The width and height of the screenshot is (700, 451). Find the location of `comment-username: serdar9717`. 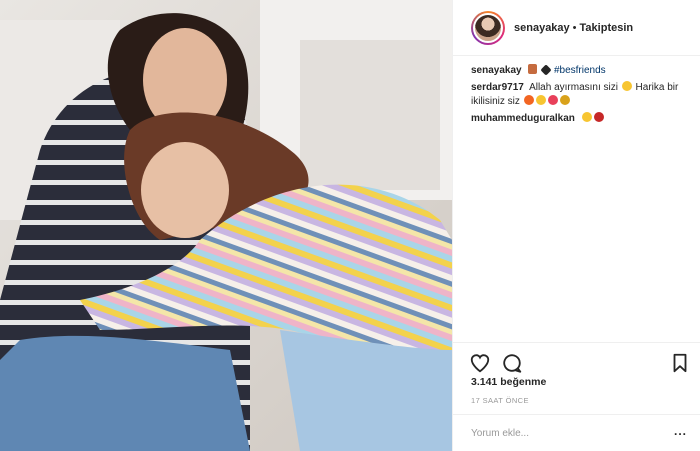

comment-username: serdar9717 is located at coordinates (497, 87).